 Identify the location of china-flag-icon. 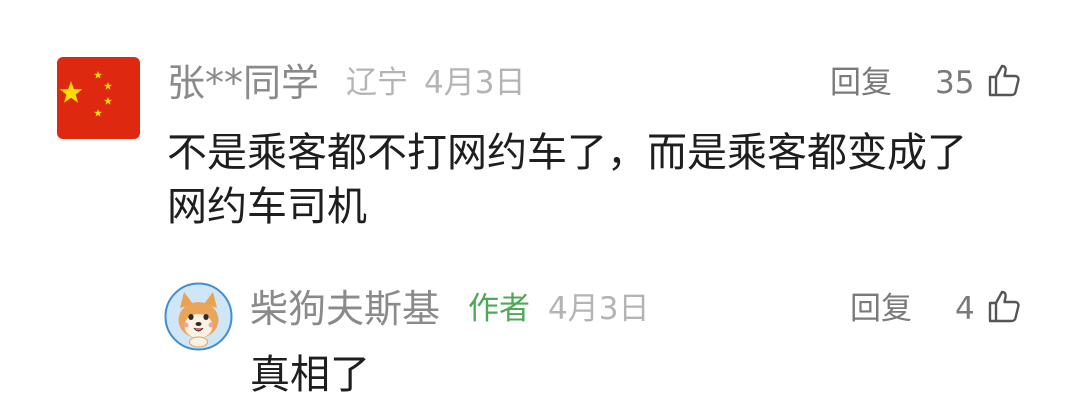
(98, 98).